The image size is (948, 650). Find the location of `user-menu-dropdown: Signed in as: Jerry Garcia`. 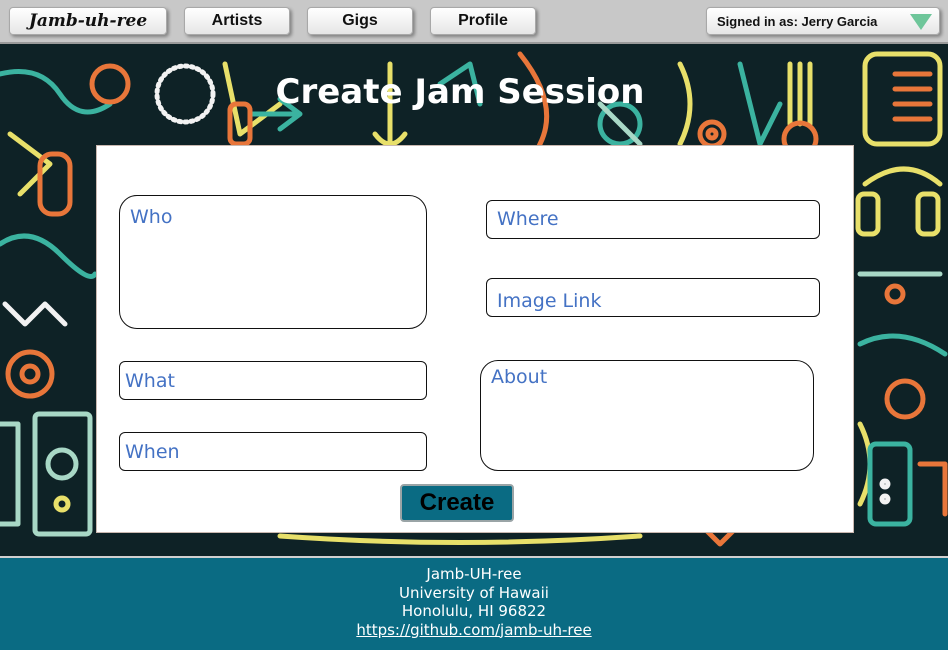

user-menu-dropdown: Signed in as: Jerry Garcia is located at coordinates (823, 21).